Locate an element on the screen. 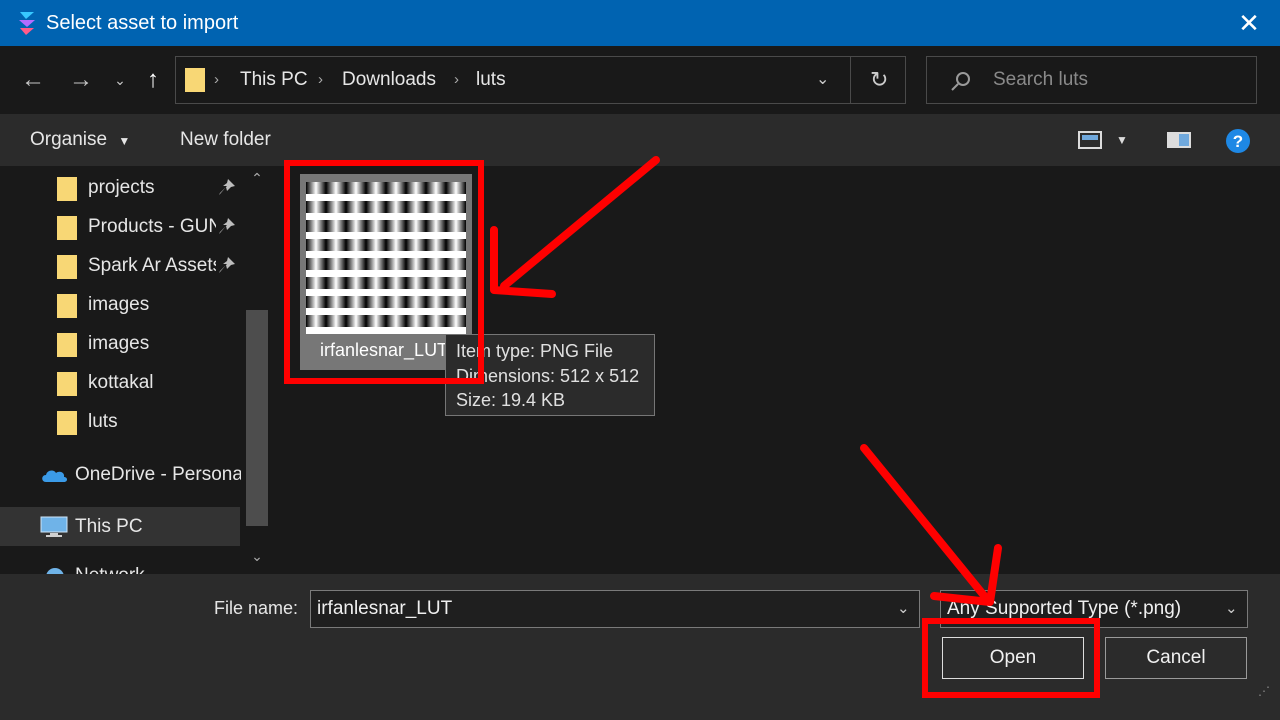  sidebar-item-spark-ar-assets: Spark Ar Assets is located at coordinates (120, 265).